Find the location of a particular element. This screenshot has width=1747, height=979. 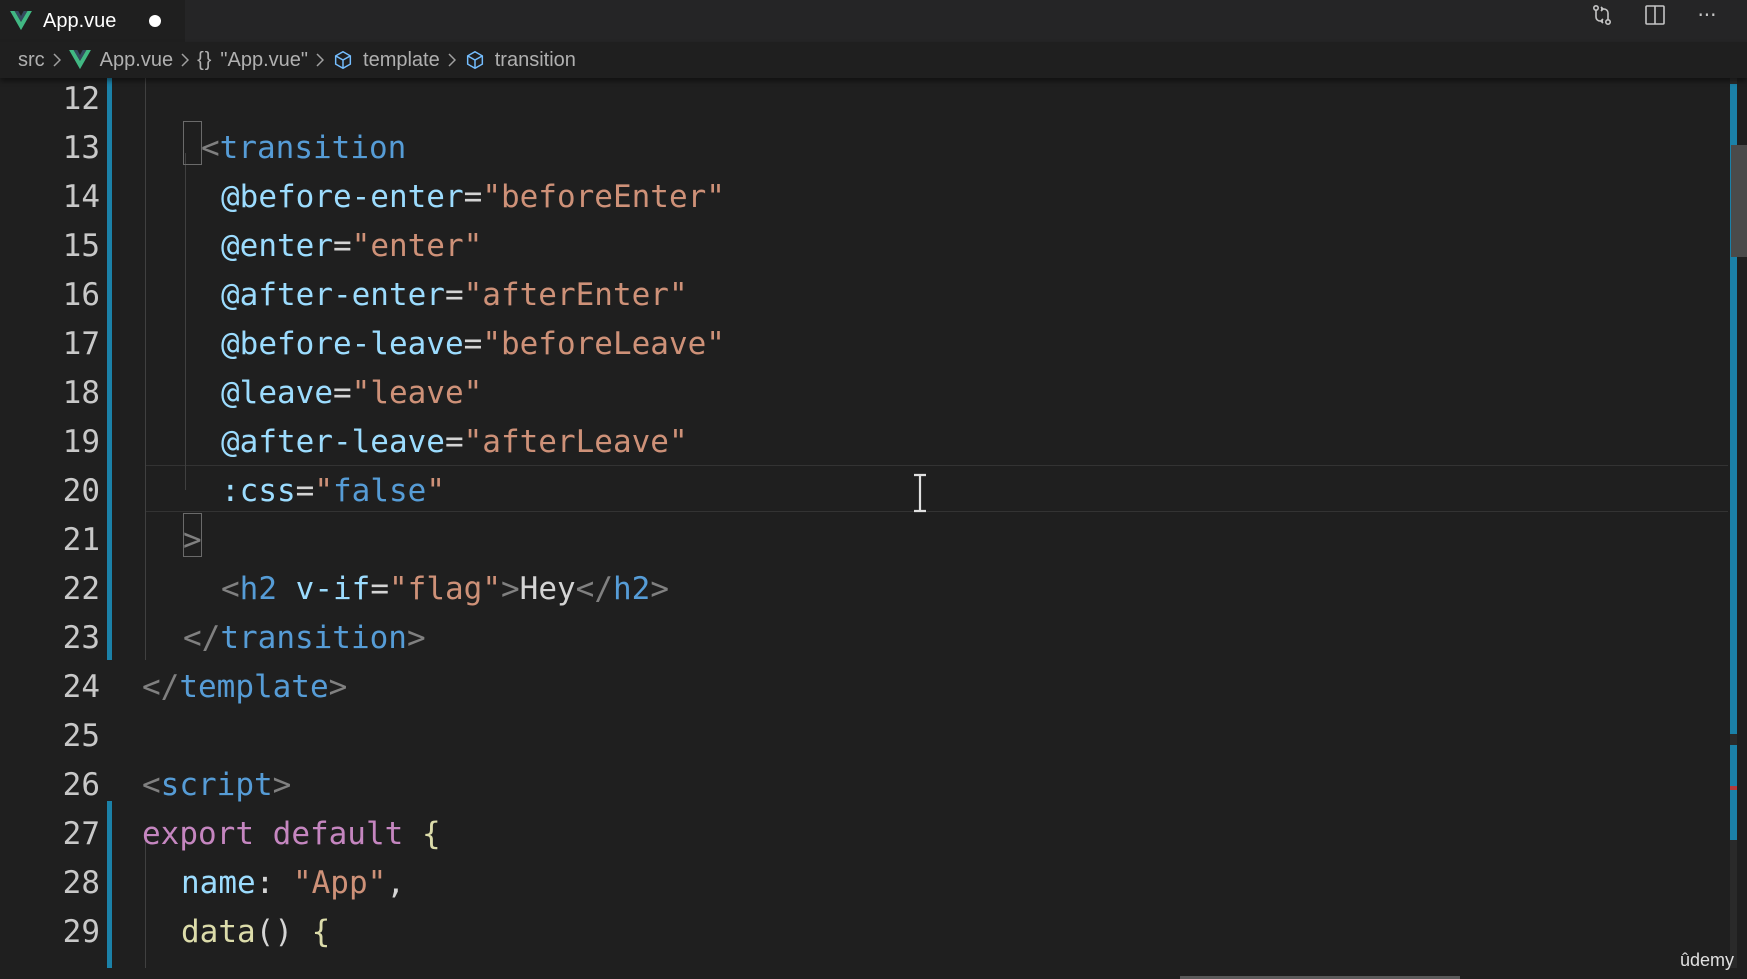

line-number: 25 is located at coordinates (81, 736).